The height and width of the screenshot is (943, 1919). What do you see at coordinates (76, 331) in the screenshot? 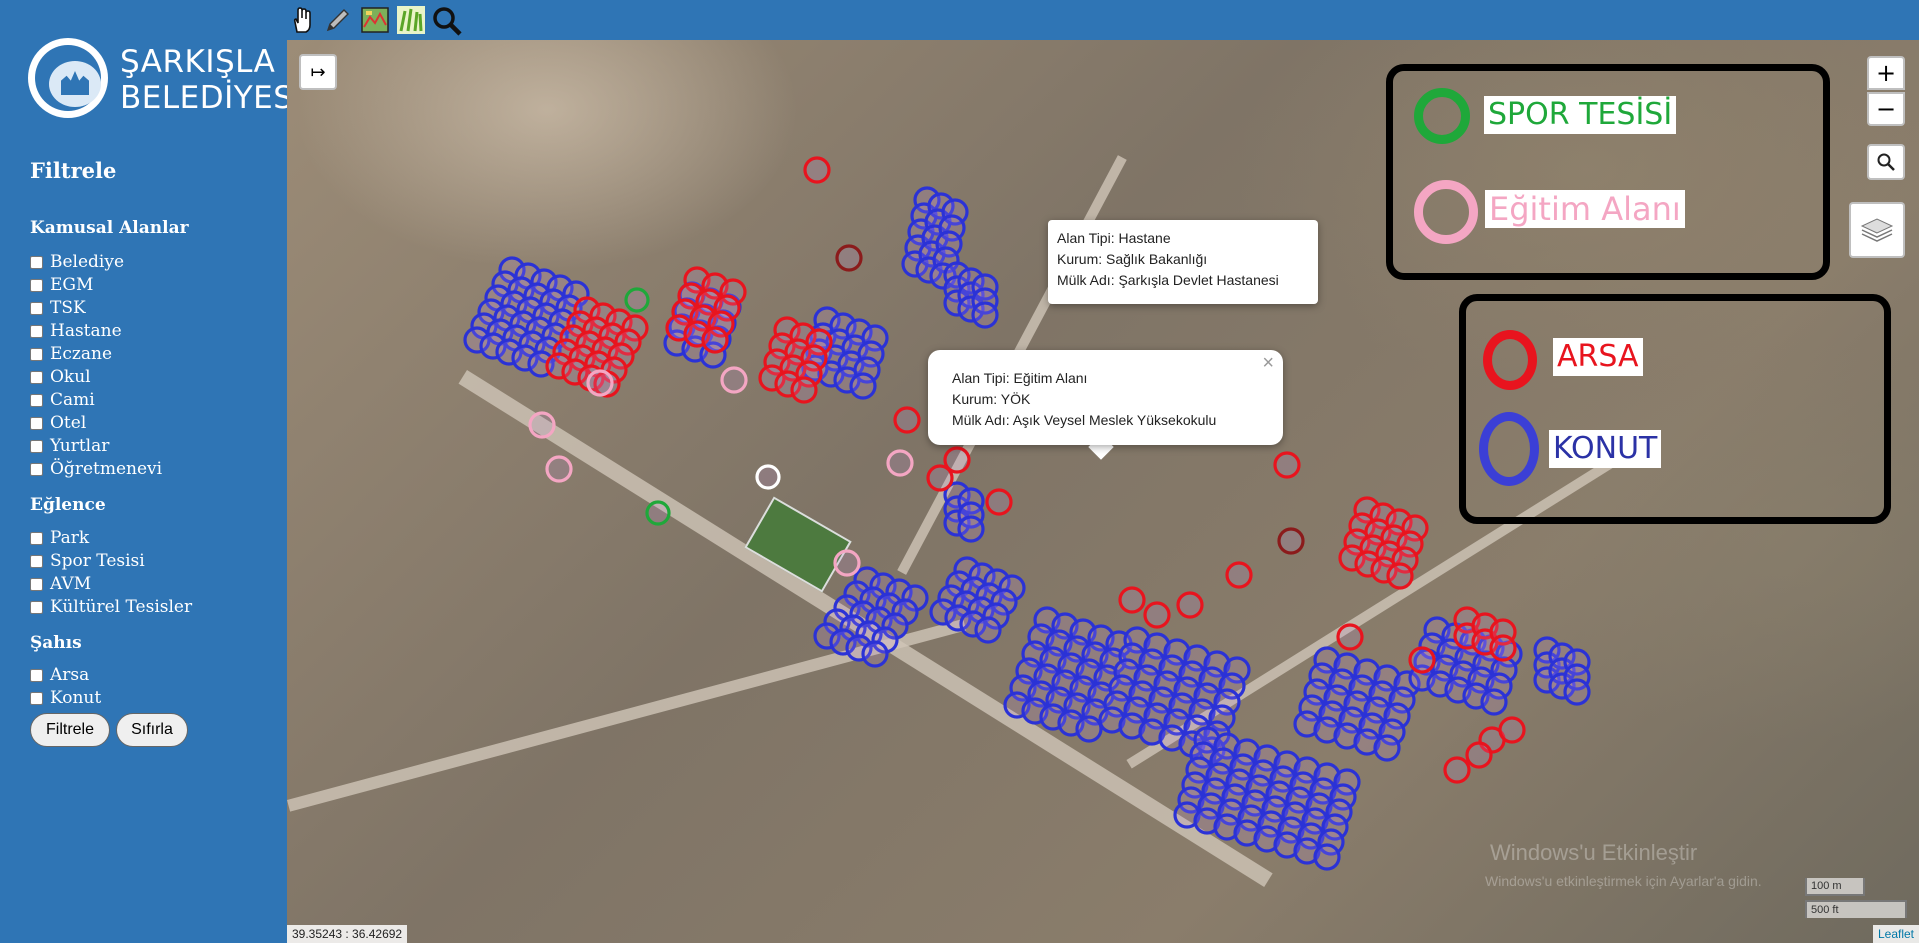
I see `filter-option-hastane: Hastane` at bounding box center [76, 331].